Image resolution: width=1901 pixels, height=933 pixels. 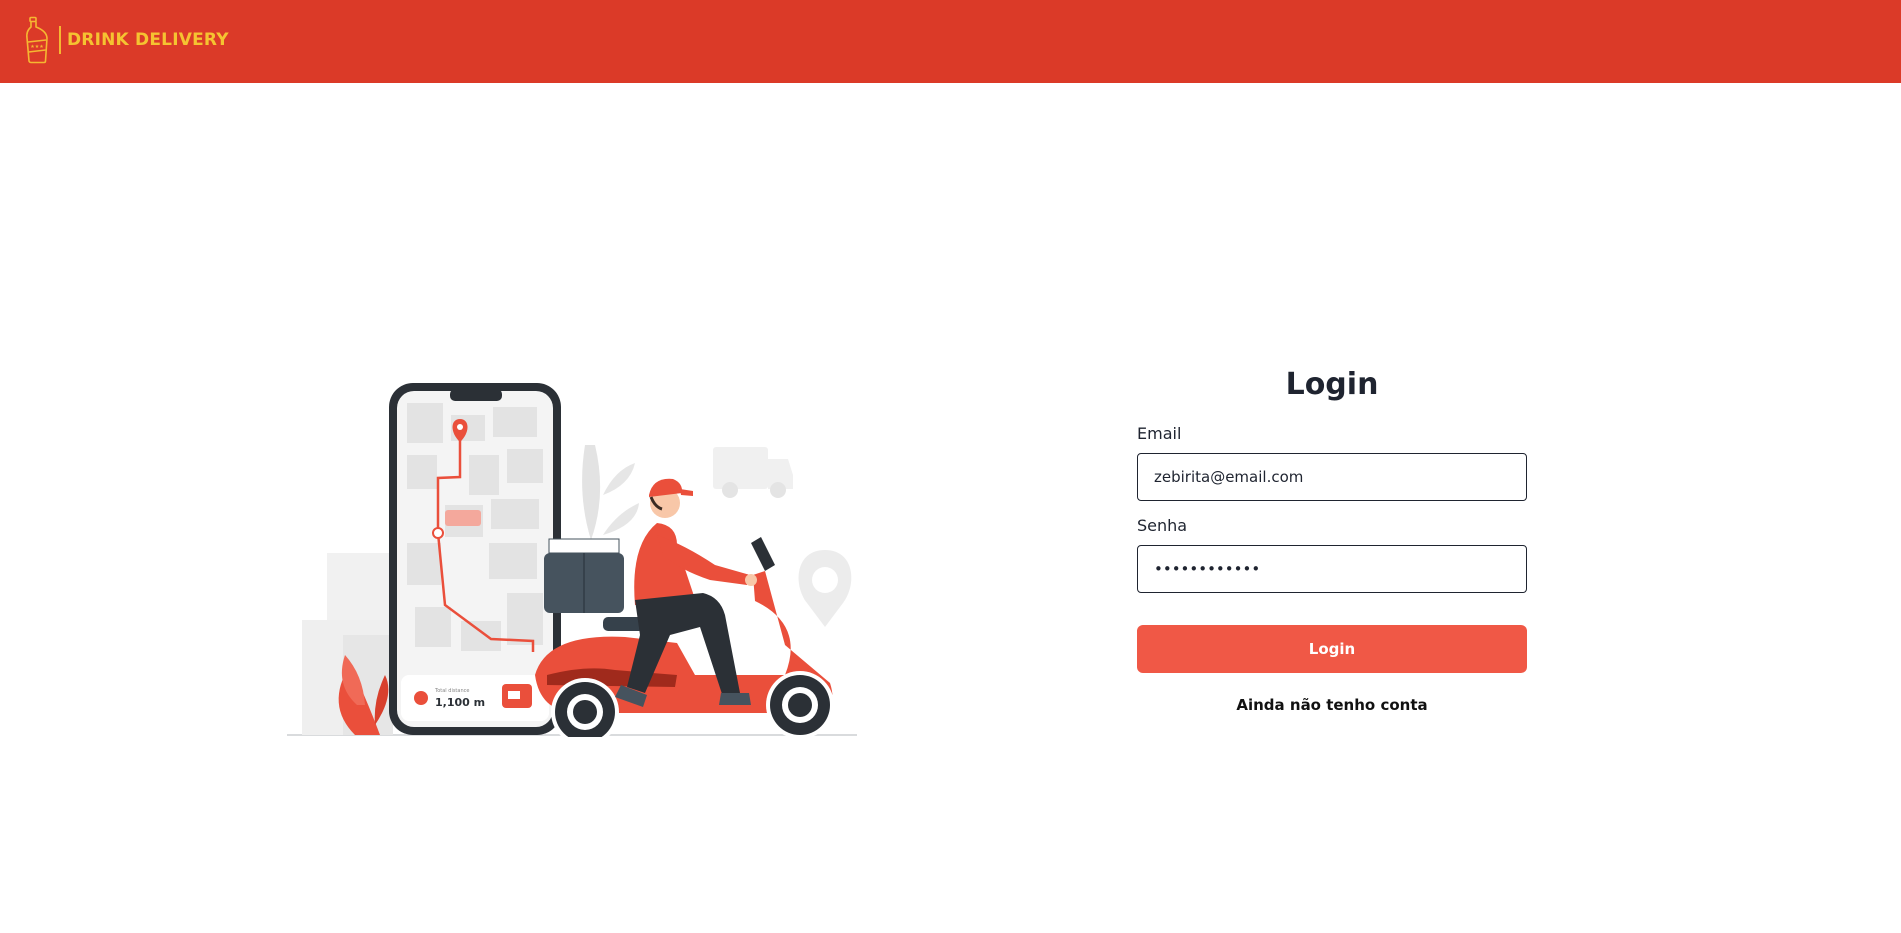 What do you see at coordinates (950, 41) in the screenshot?
I see `top-bar: ★★★ DRINK DELIVERY` at bounding box center [950, 41].